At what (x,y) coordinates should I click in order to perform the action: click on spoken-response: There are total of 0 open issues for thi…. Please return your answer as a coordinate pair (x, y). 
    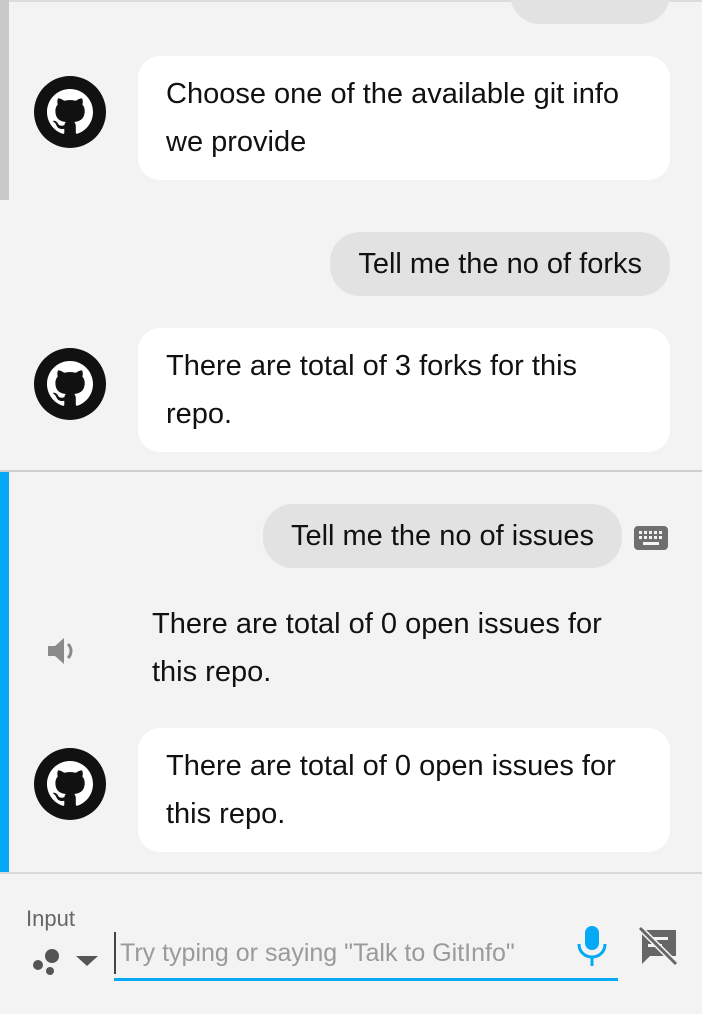
    Looking at the image, I should click on (382, 648).